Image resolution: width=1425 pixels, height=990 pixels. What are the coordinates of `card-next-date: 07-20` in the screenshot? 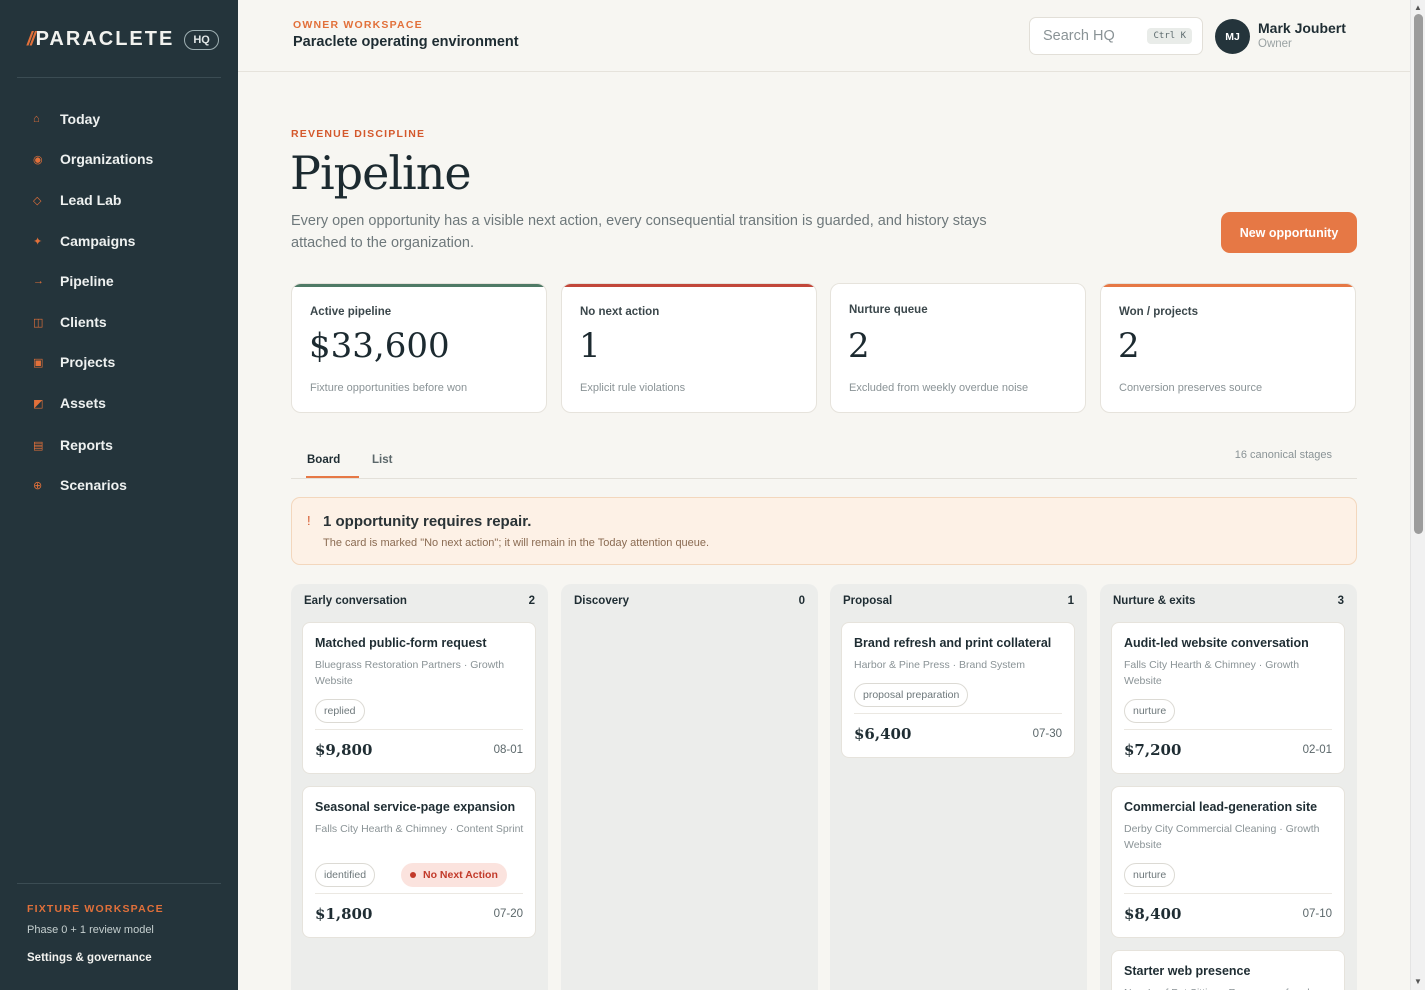 It's located at (508, 914).